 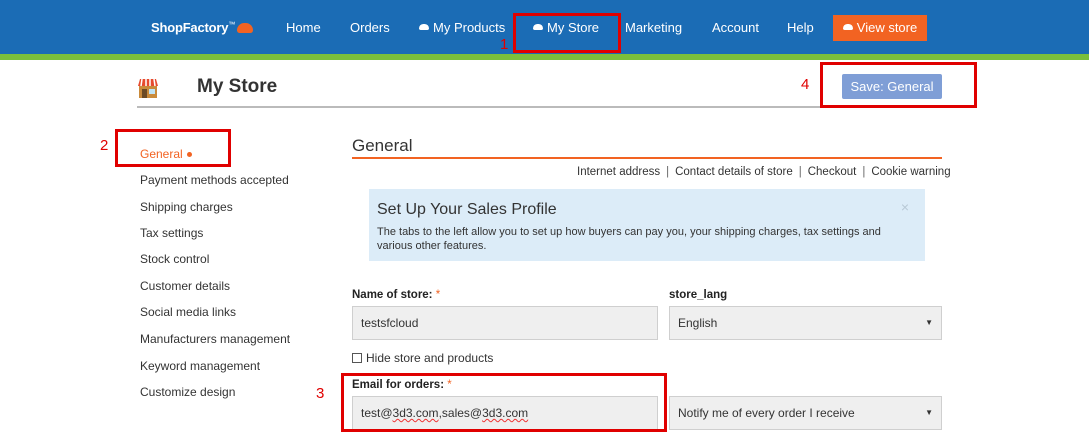 I want to click on info-title: Set Up Your Sales Profile, so click(x=467, y=209).